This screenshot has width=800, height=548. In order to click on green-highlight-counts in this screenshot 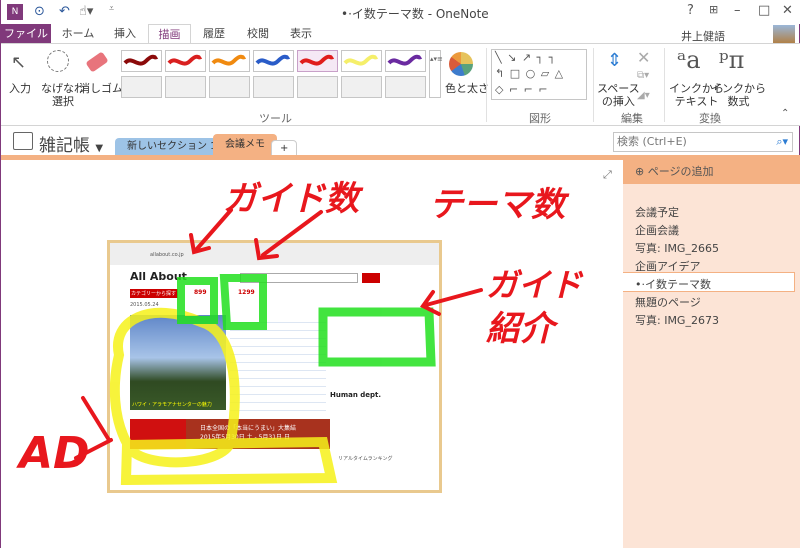, I will do `click(222, 302)`.